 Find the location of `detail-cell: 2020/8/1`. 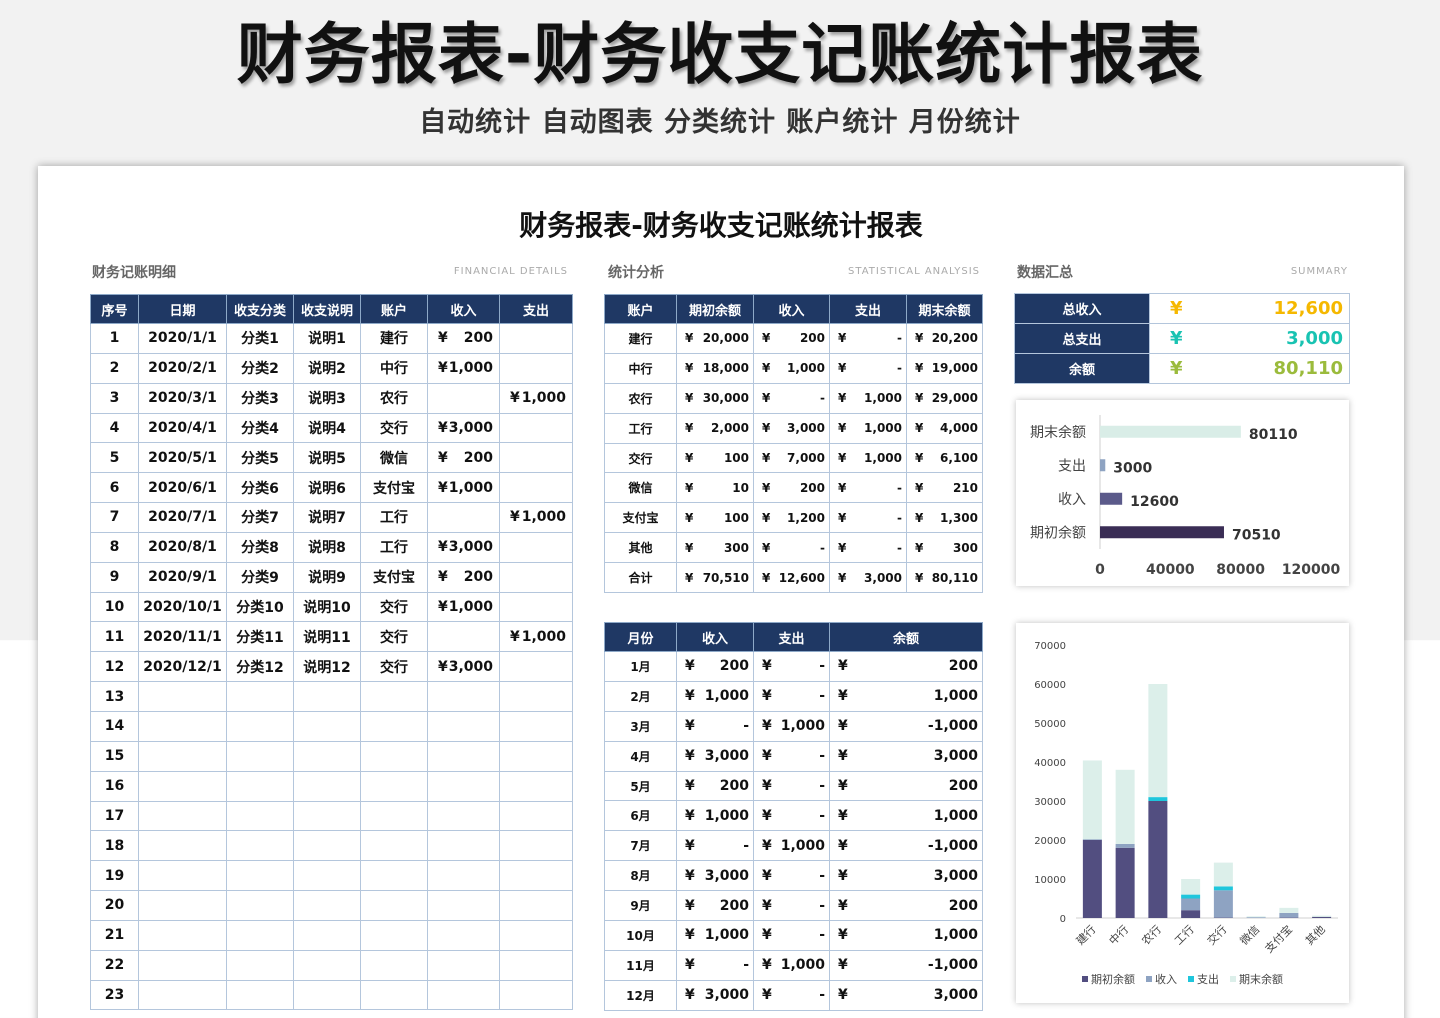

detail-cell: 2020/8/1 is located at coordinates (182, 547).